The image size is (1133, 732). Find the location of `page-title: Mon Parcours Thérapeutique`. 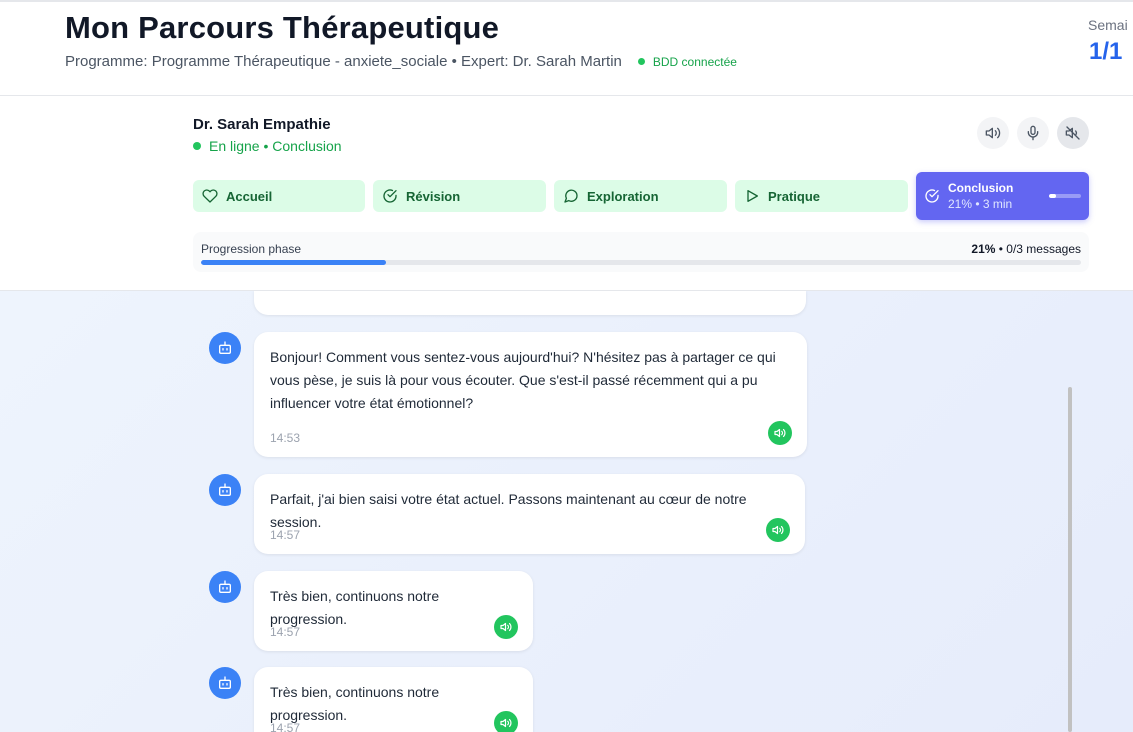

page-title: Mon Parcours Thérapeutique is located at coordinates (282, 27).